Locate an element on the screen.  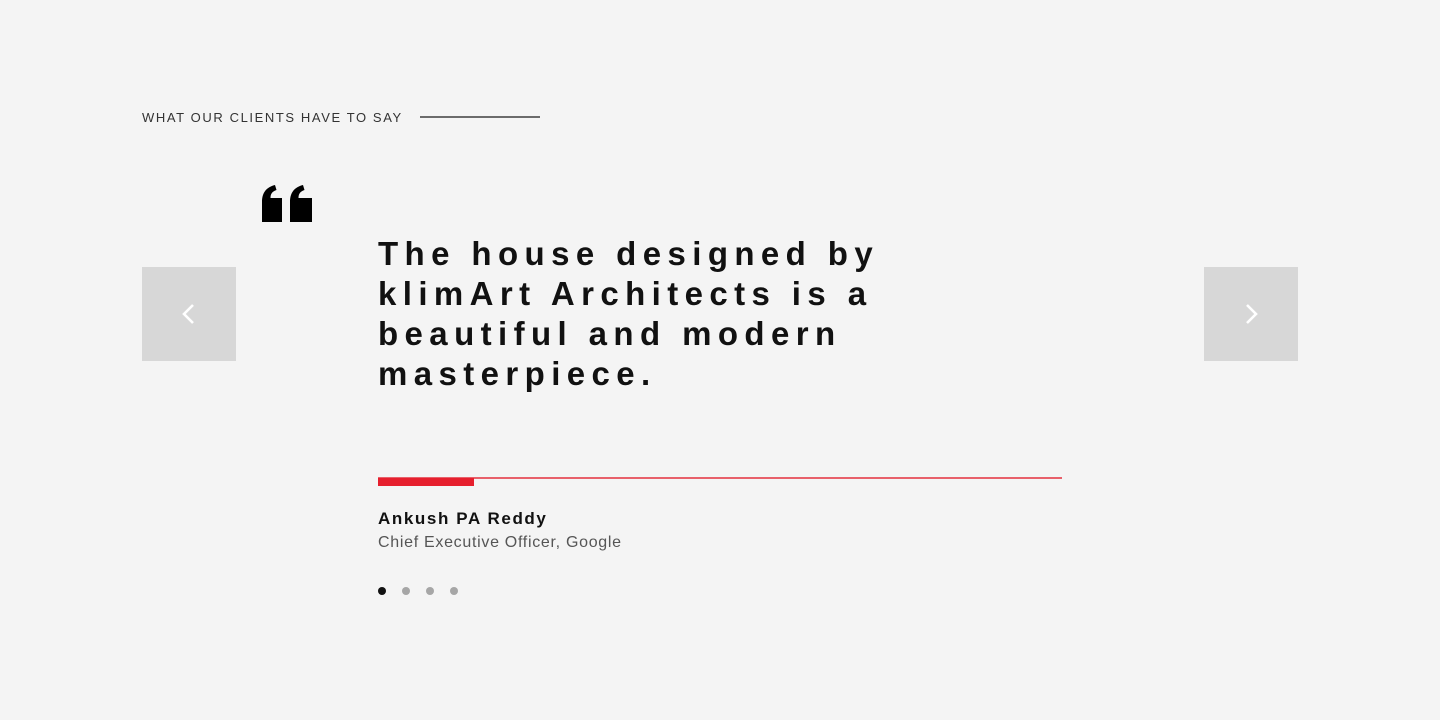
chevron-right-icon is located at coordinates (1252, 314).